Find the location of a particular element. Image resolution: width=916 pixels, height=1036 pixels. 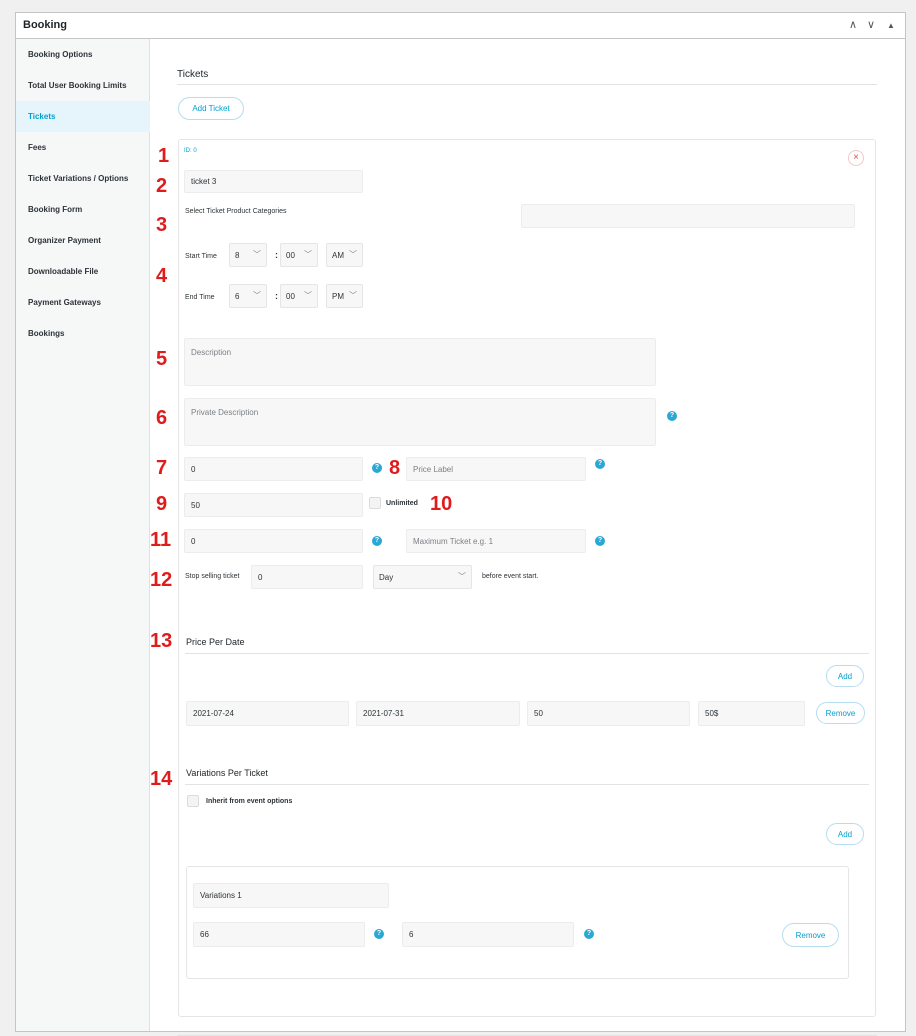

variations-title: Variations Per Ticket is located at coordinates (227, 773).